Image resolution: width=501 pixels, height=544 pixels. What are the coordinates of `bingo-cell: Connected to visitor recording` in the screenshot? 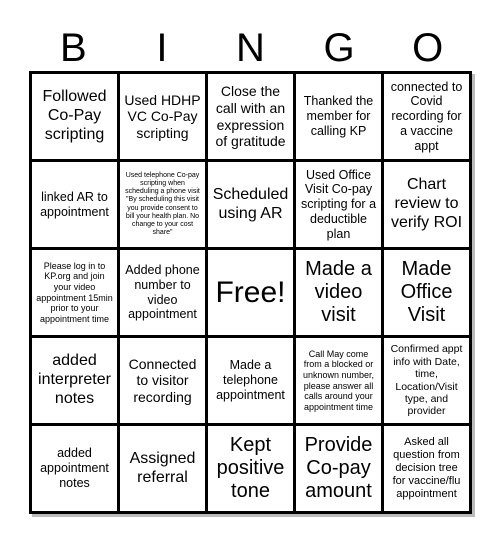 It's located at (162, 380).